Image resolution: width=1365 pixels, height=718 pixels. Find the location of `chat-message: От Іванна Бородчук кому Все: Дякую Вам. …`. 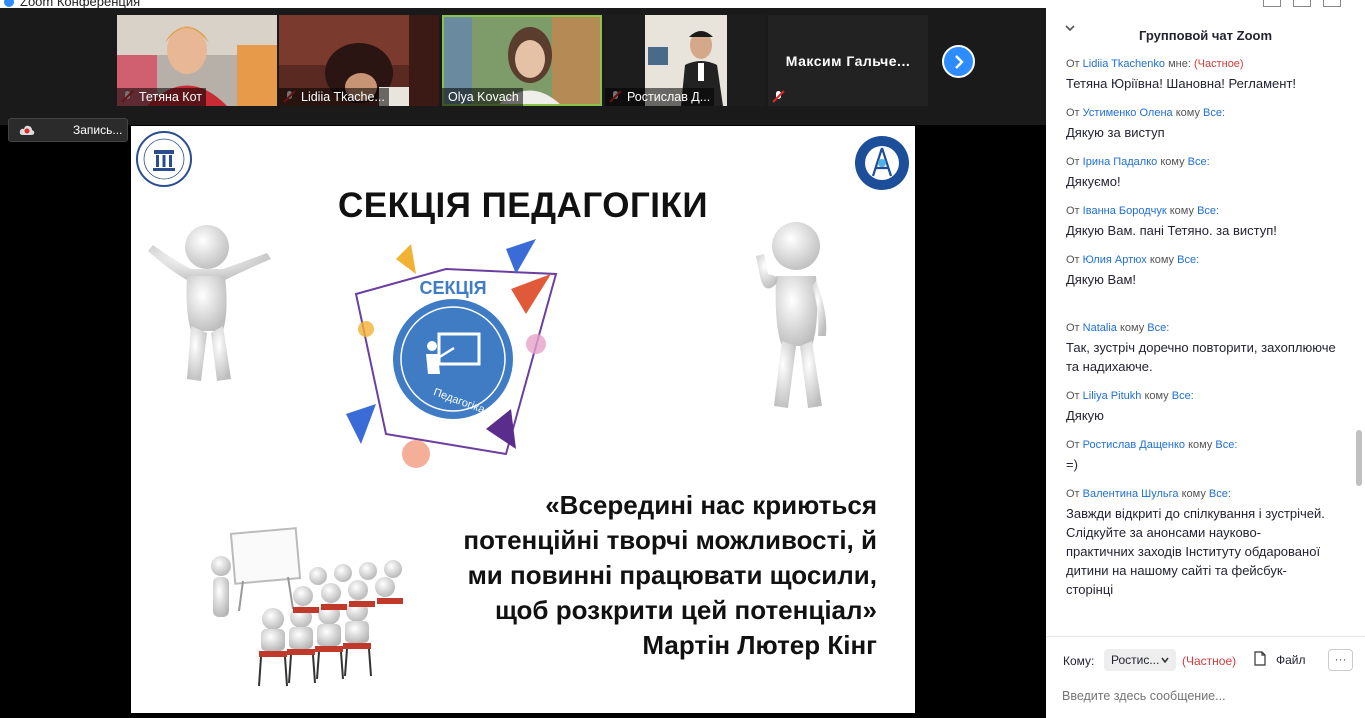

chat-message: От Іванна Бородчук кому Все: Дякую Вам. … is located at coordinates (1206, 222).